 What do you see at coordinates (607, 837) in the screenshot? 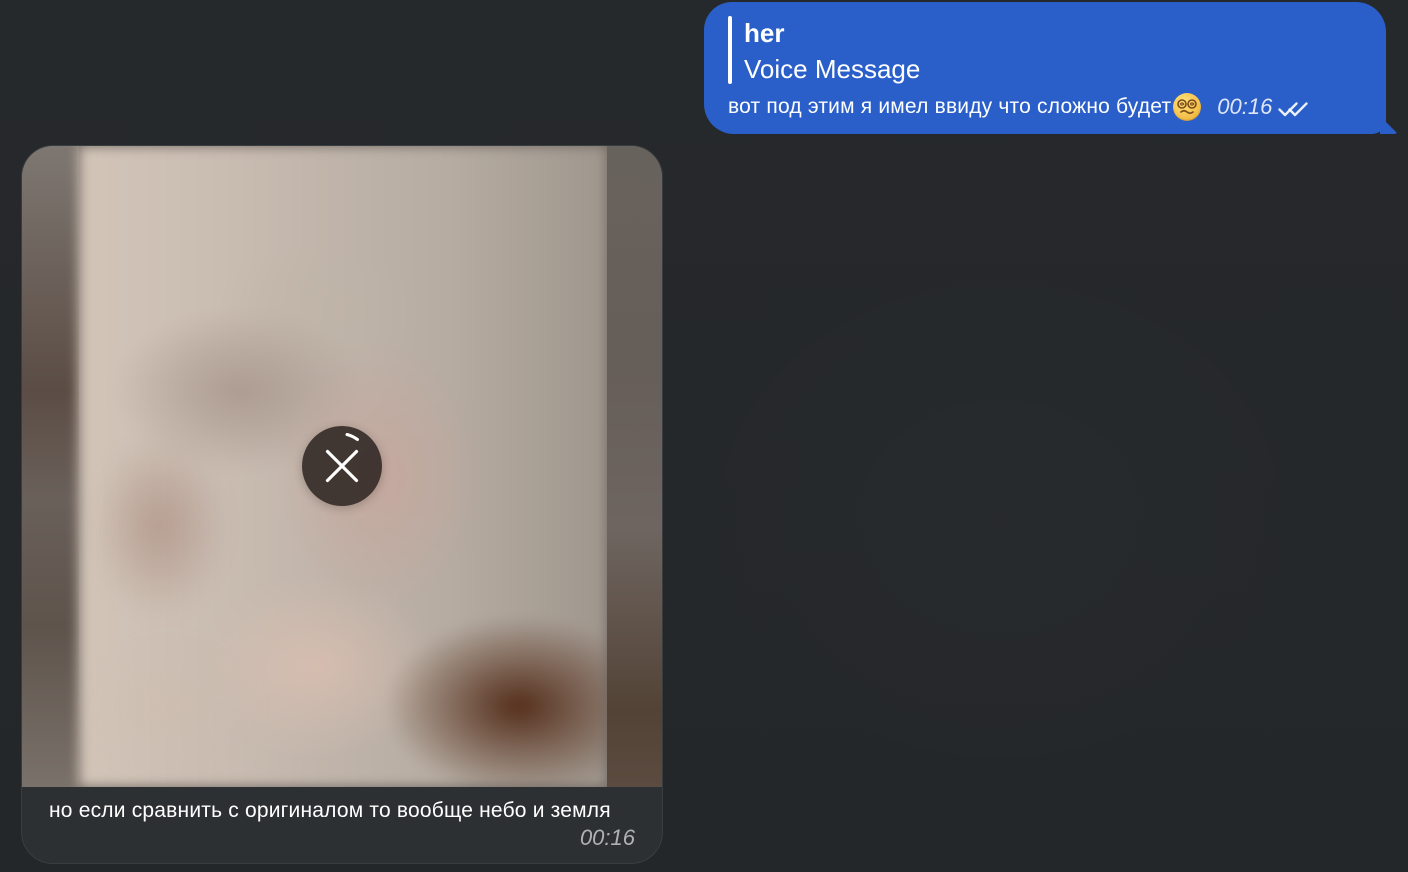
I see `incoming-message-time: 00:16` at bounding box center [607, 837].